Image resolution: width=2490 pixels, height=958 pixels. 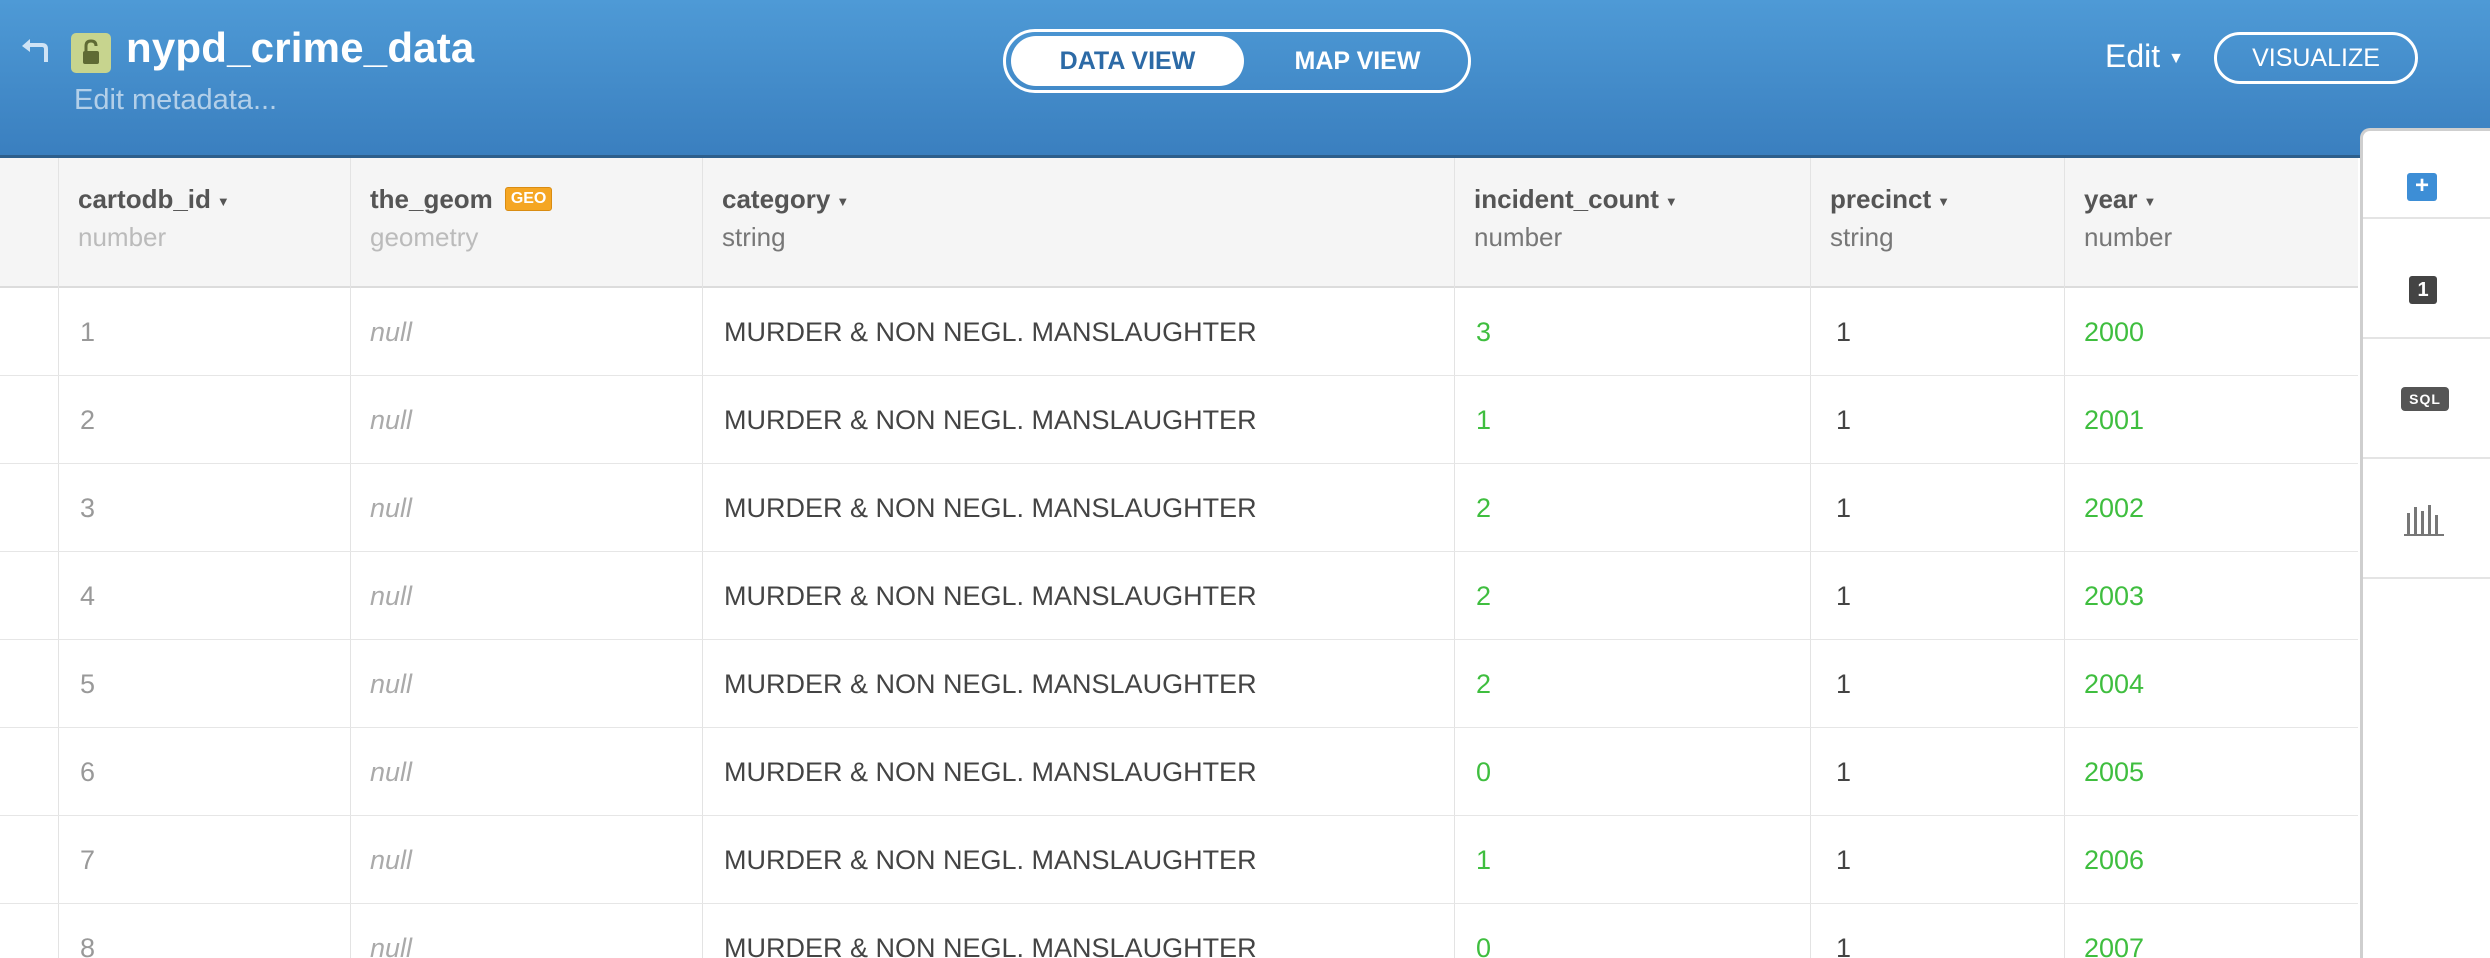 I want to click on cell-incident-count: 3, so click(x=1483, y=332).